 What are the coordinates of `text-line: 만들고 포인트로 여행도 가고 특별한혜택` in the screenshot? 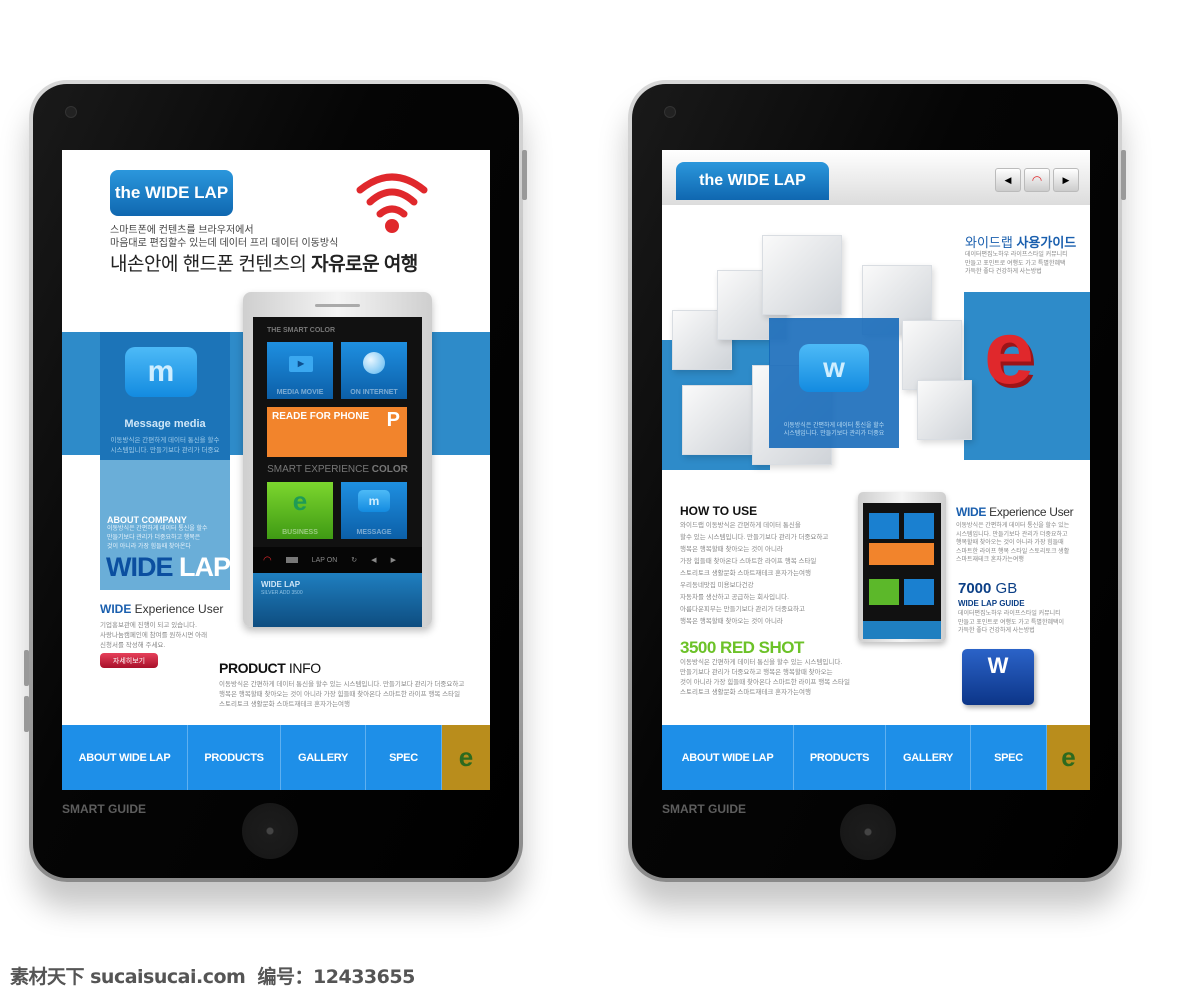 It's located at (1015, 263).